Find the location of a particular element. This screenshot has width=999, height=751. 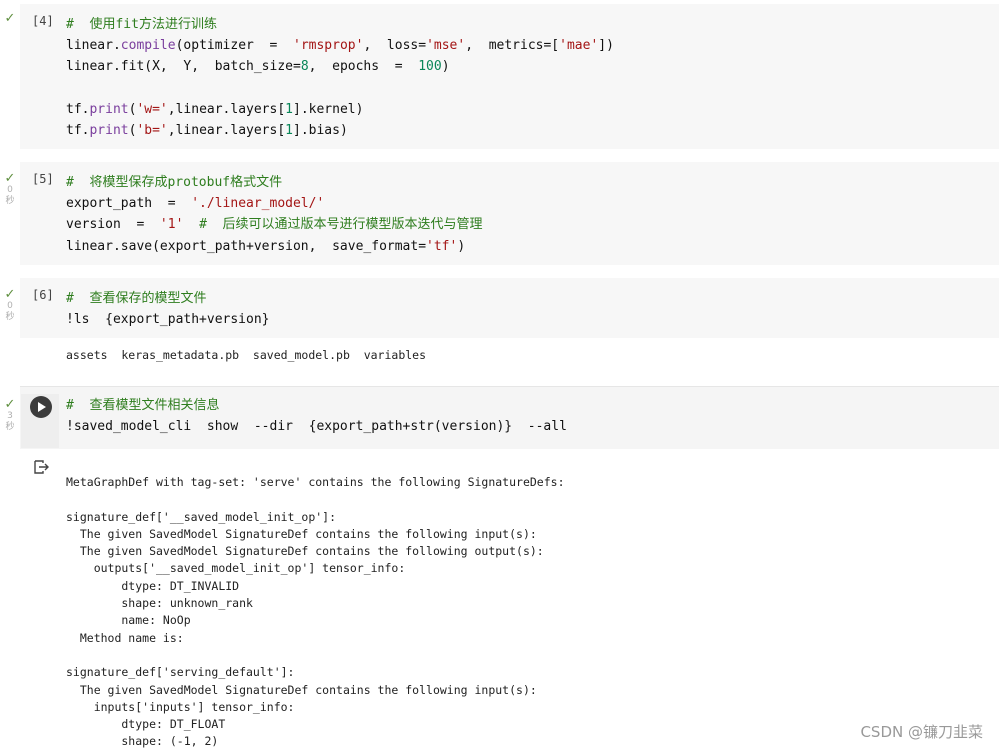

code-cell-6: [6] # 查看保存的模型文件 !ls {export_path+version} is located at coordinates (509, 308).